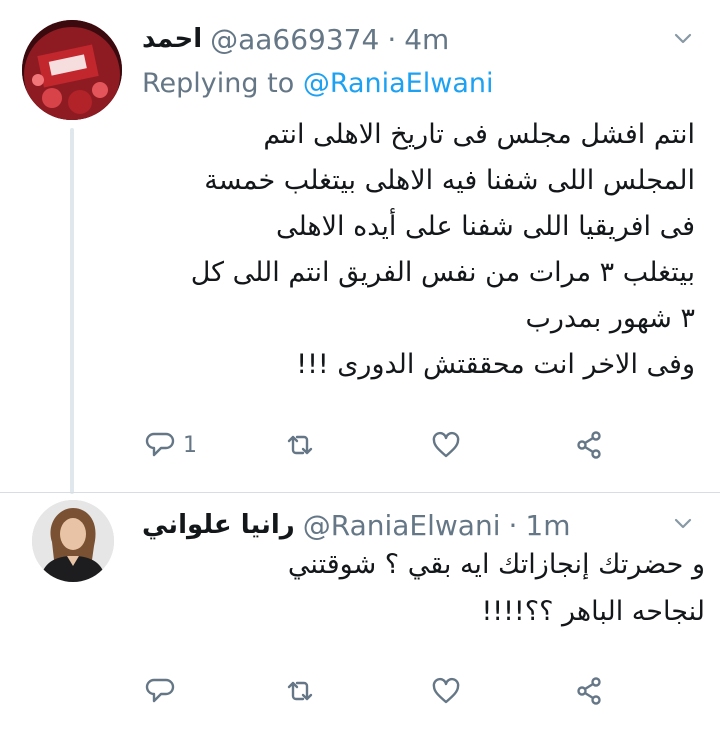 This screenshot has height=734, width=720. Describe the element at coordinates (218, 83) in the screenshot. I see `replying-prefix: Replying to` at that location.